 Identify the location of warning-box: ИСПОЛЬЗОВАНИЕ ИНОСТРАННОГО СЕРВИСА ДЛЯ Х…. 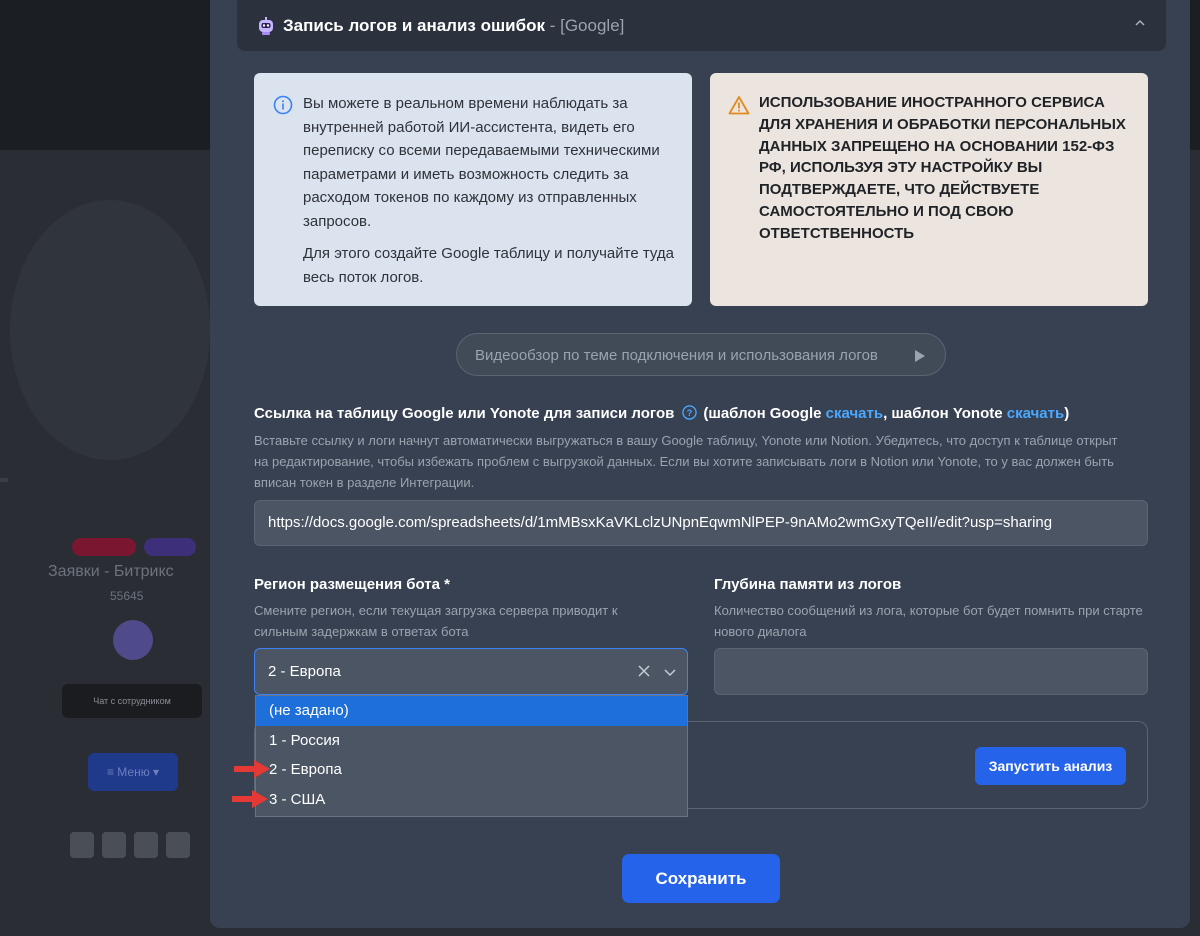
(929, 189).